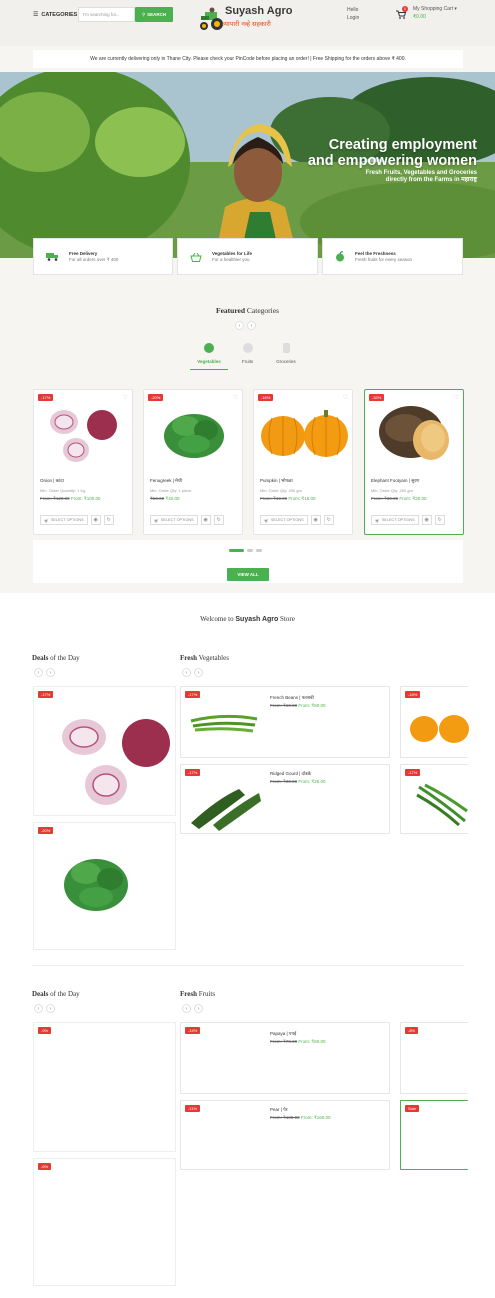 This screenshot has width=495, height=1298. I want to click on deals-heading: Deals of the Day, so click(56, 994).